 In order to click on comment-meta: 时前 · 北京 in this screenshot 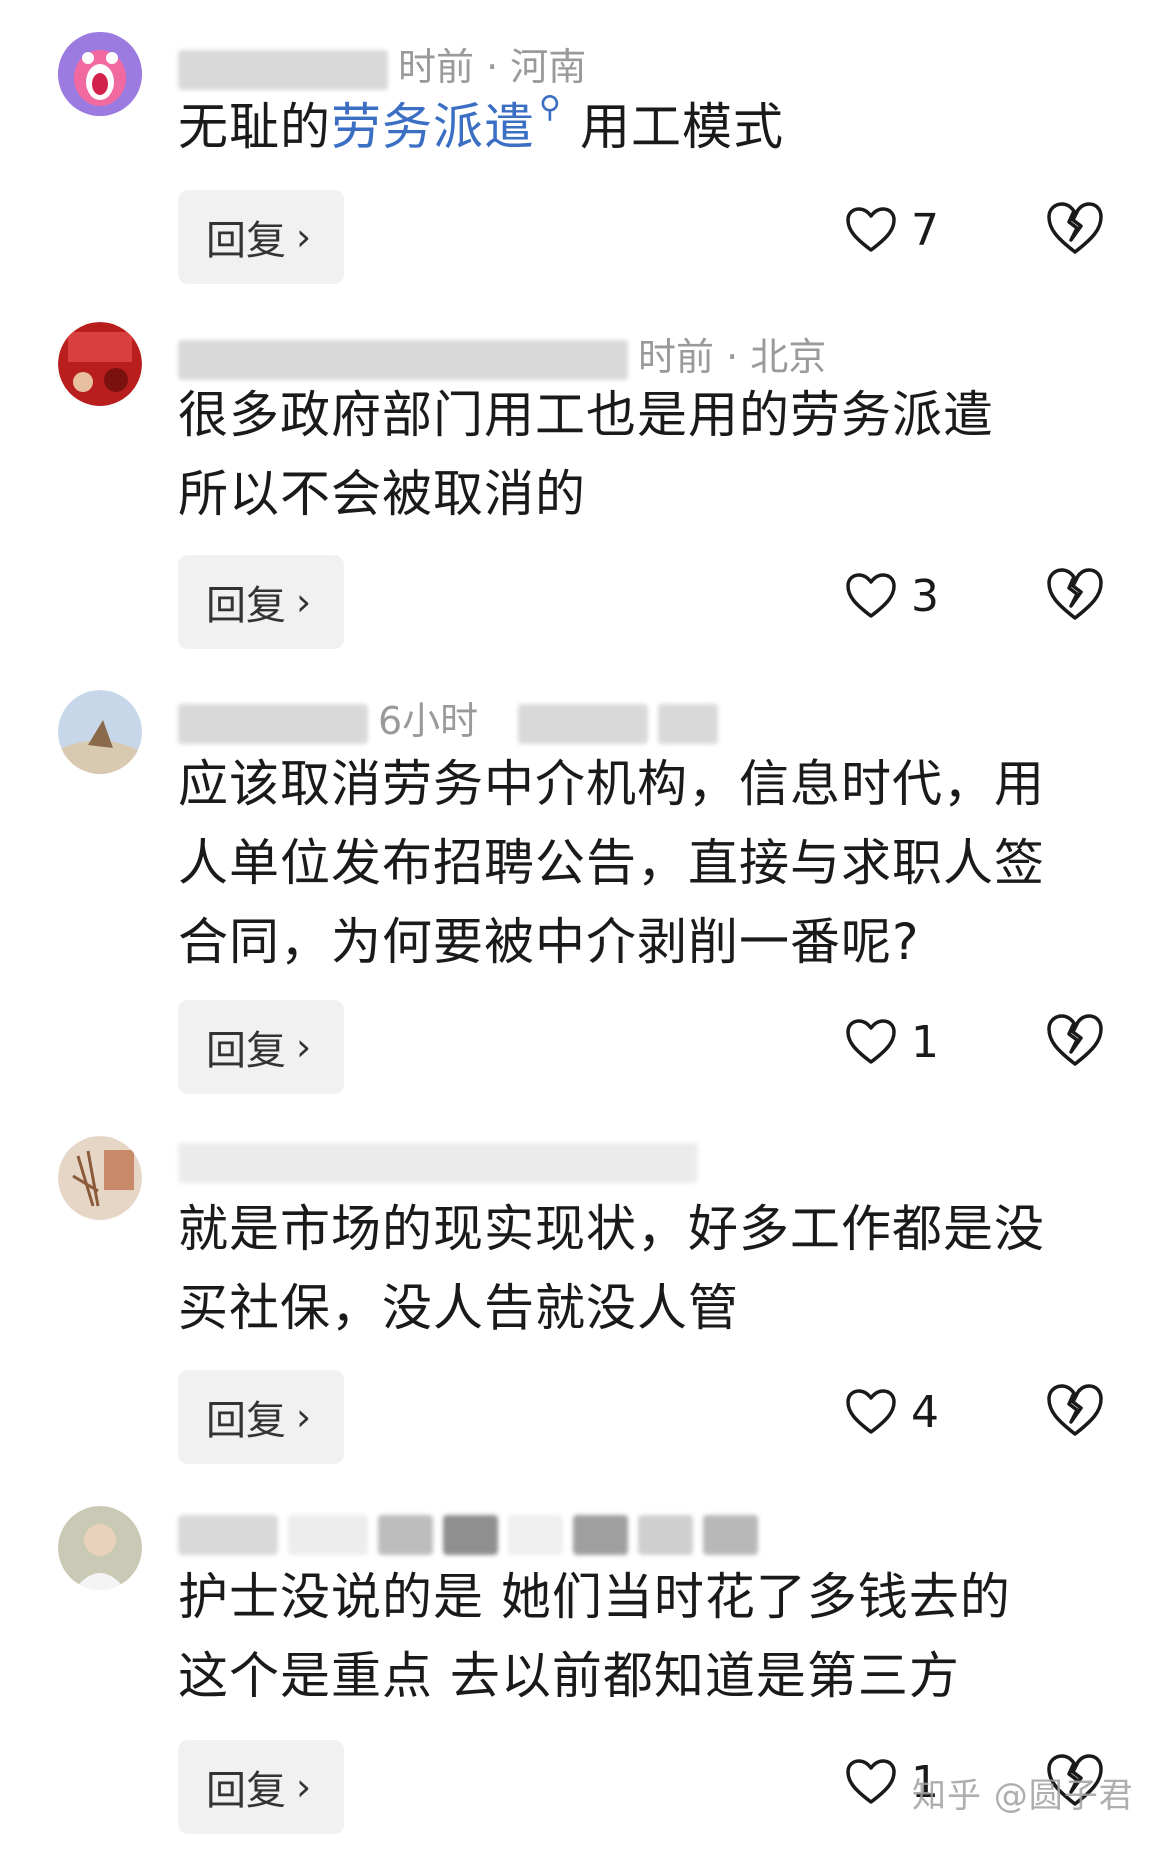, I will do `click(502, 353)`.